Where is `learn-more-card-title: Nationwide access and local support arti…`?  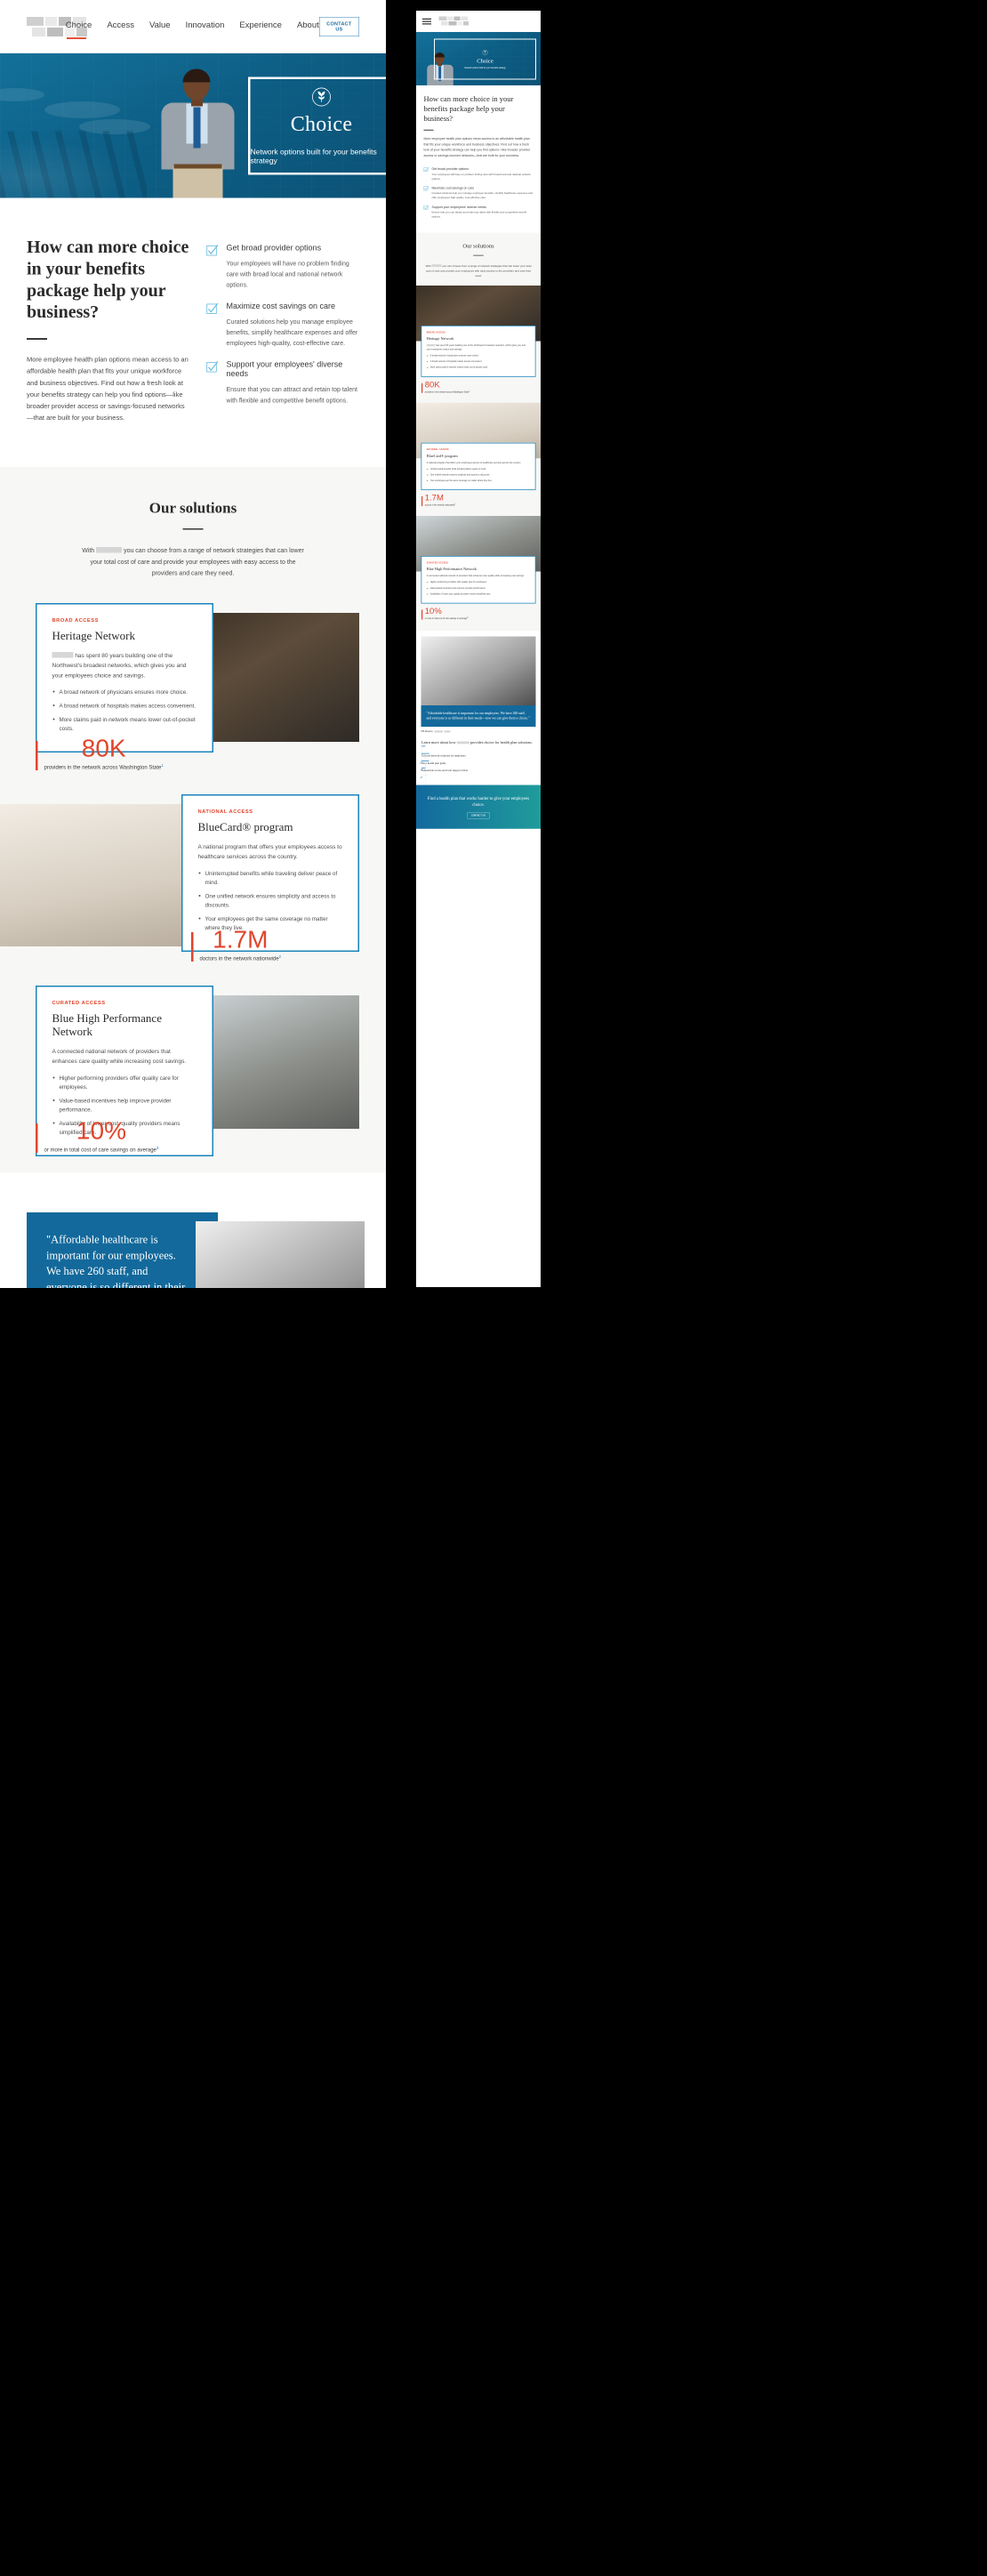 learn-more-card-title: Nationwide access and local support arti… is located at coordinates (445, 770).